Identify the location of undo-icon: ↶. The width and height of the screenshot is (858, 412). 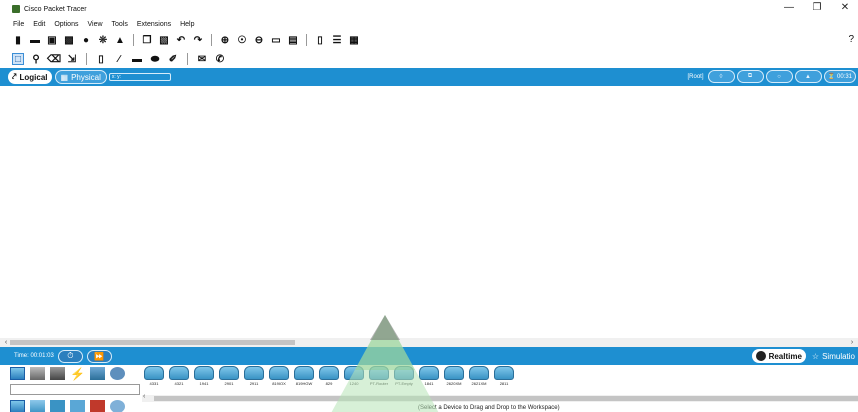
(181, 40).